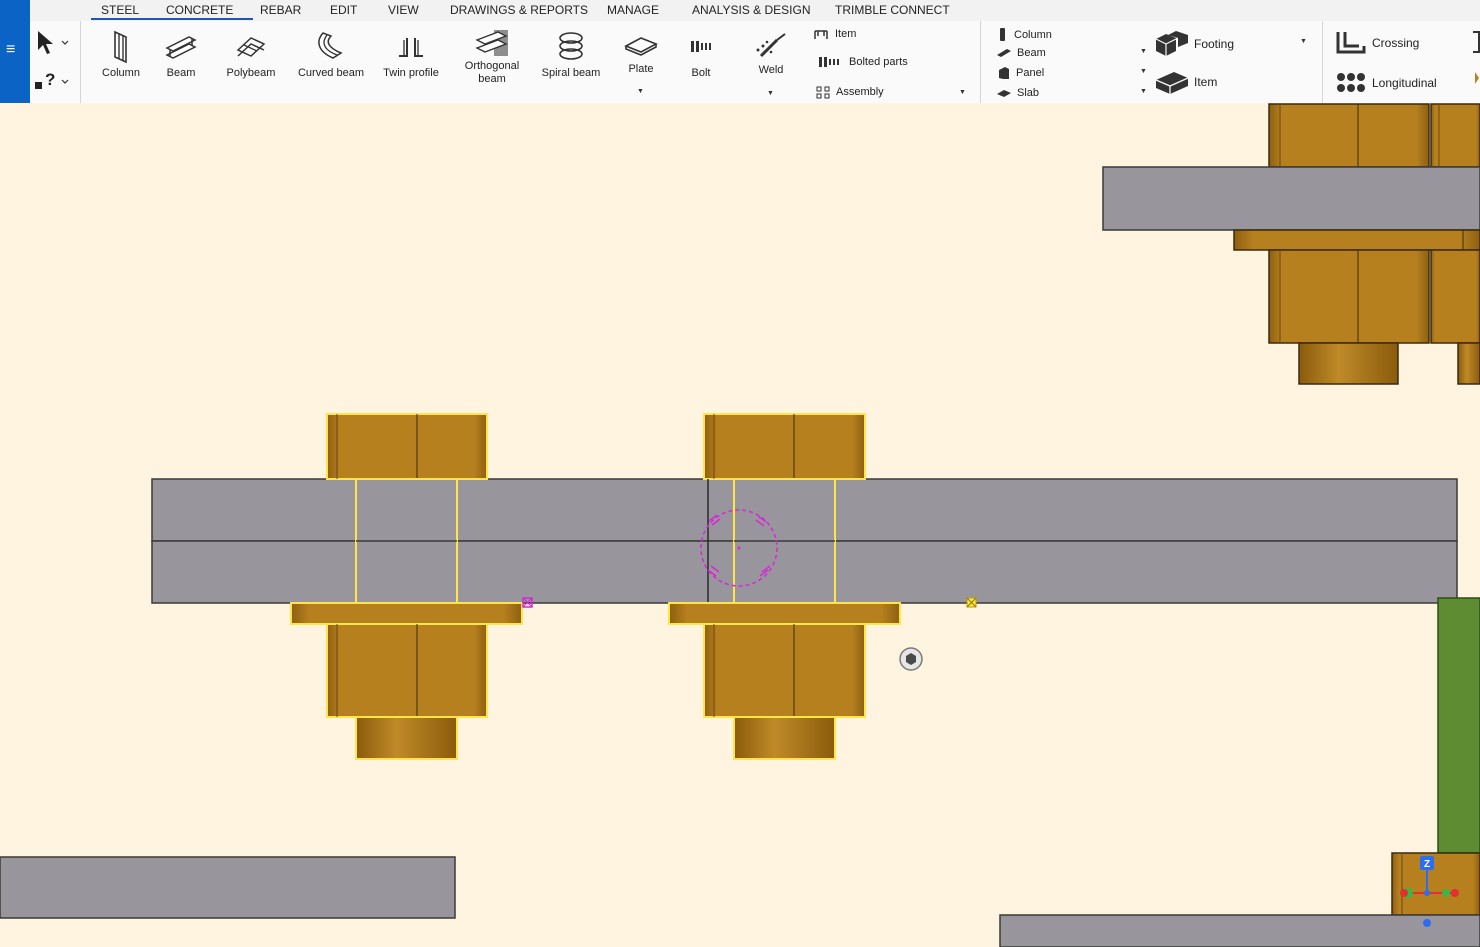  Describe the element at coordinates (701, 54) in the screenshot. I see `bolt-tool-button: Bolt` at that location.